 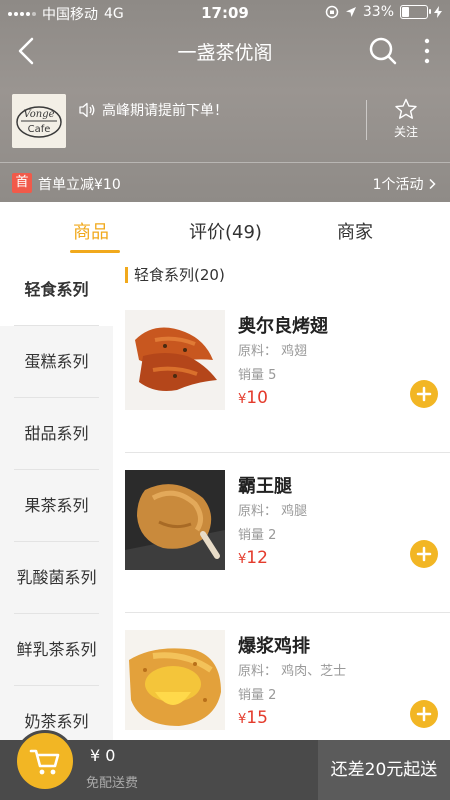 What do you see at coordinates (432, 184) in the screenshot?
I see `chevron-right-icon` at bounding box center [432, 184].